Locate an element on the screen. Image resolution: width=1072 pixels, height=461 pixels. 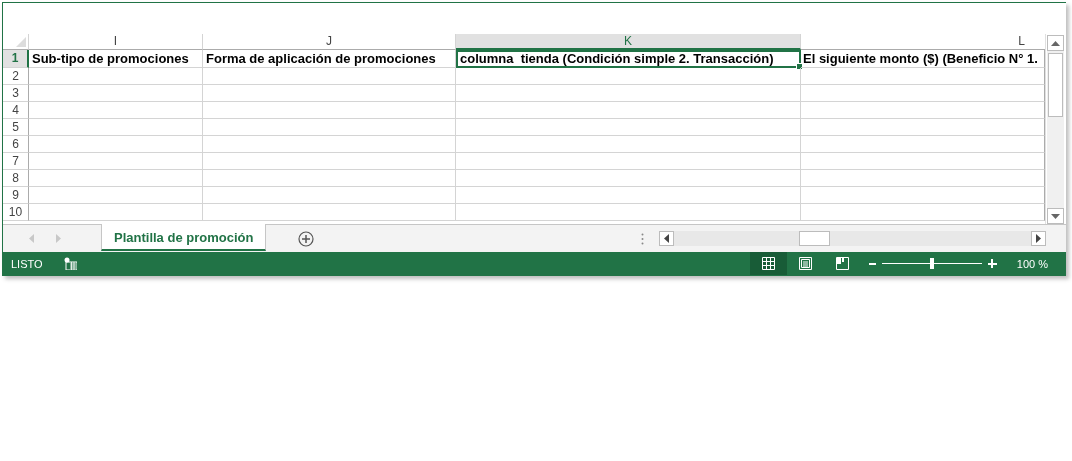
scroll-down-button is located at coordinates (1055, 216).